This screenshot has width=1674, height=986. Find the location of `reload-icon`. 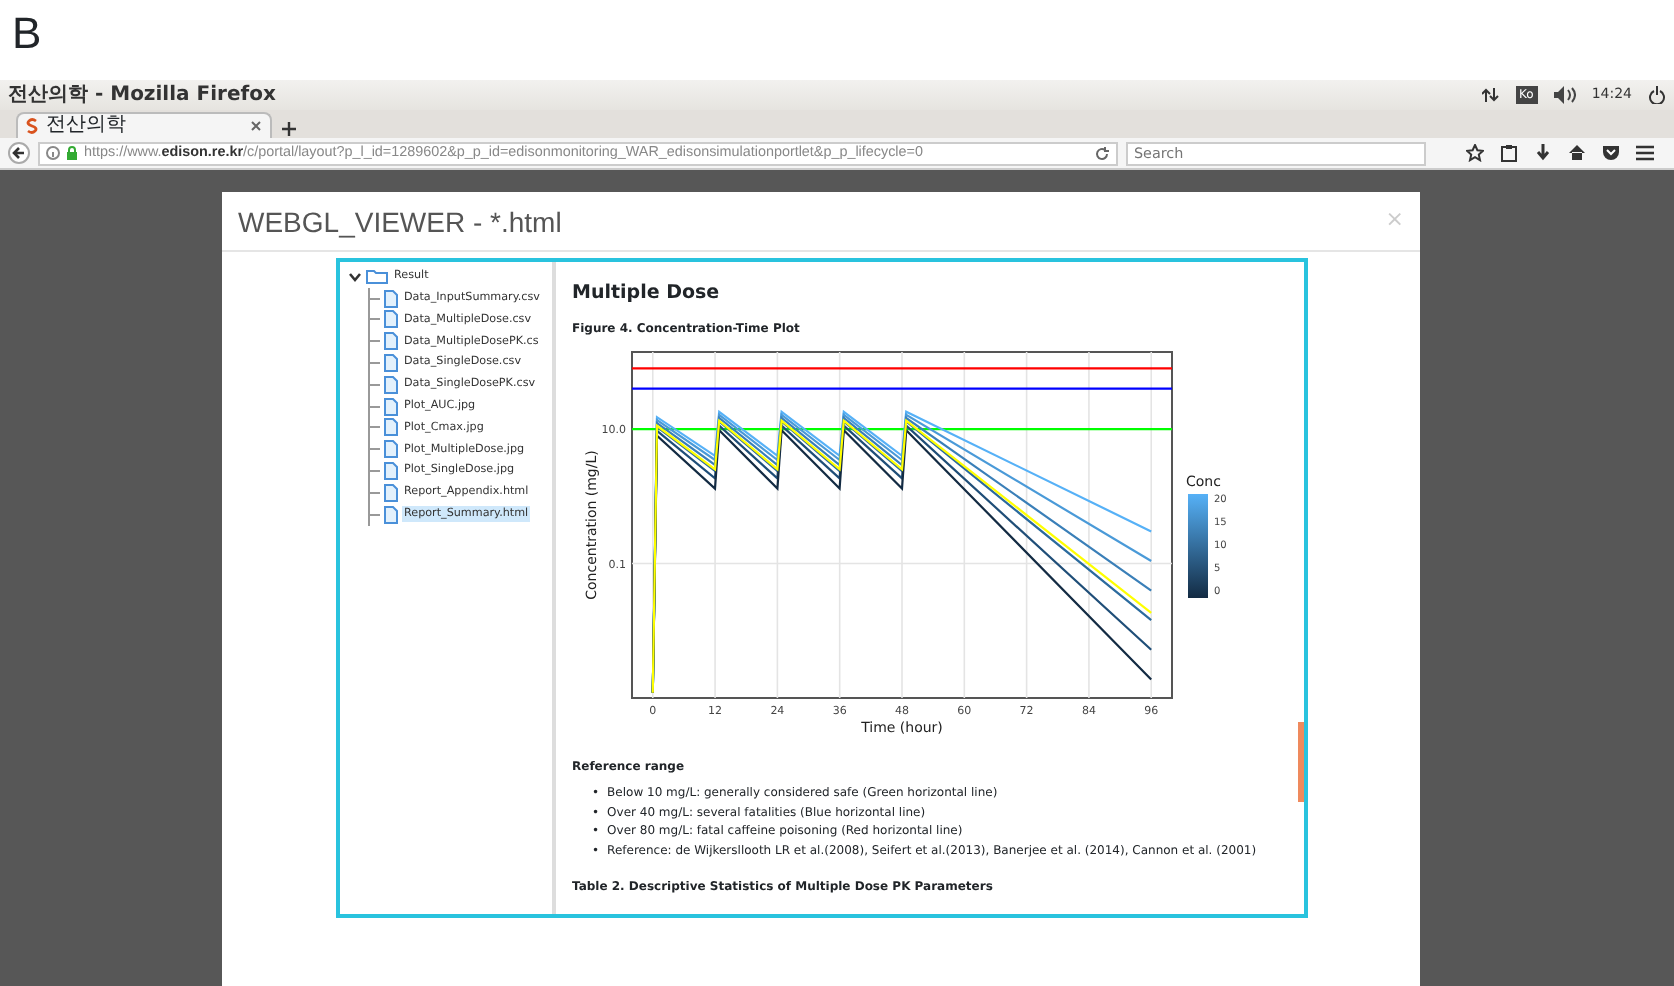

reload-icon is located at coordinates (1102, 153).